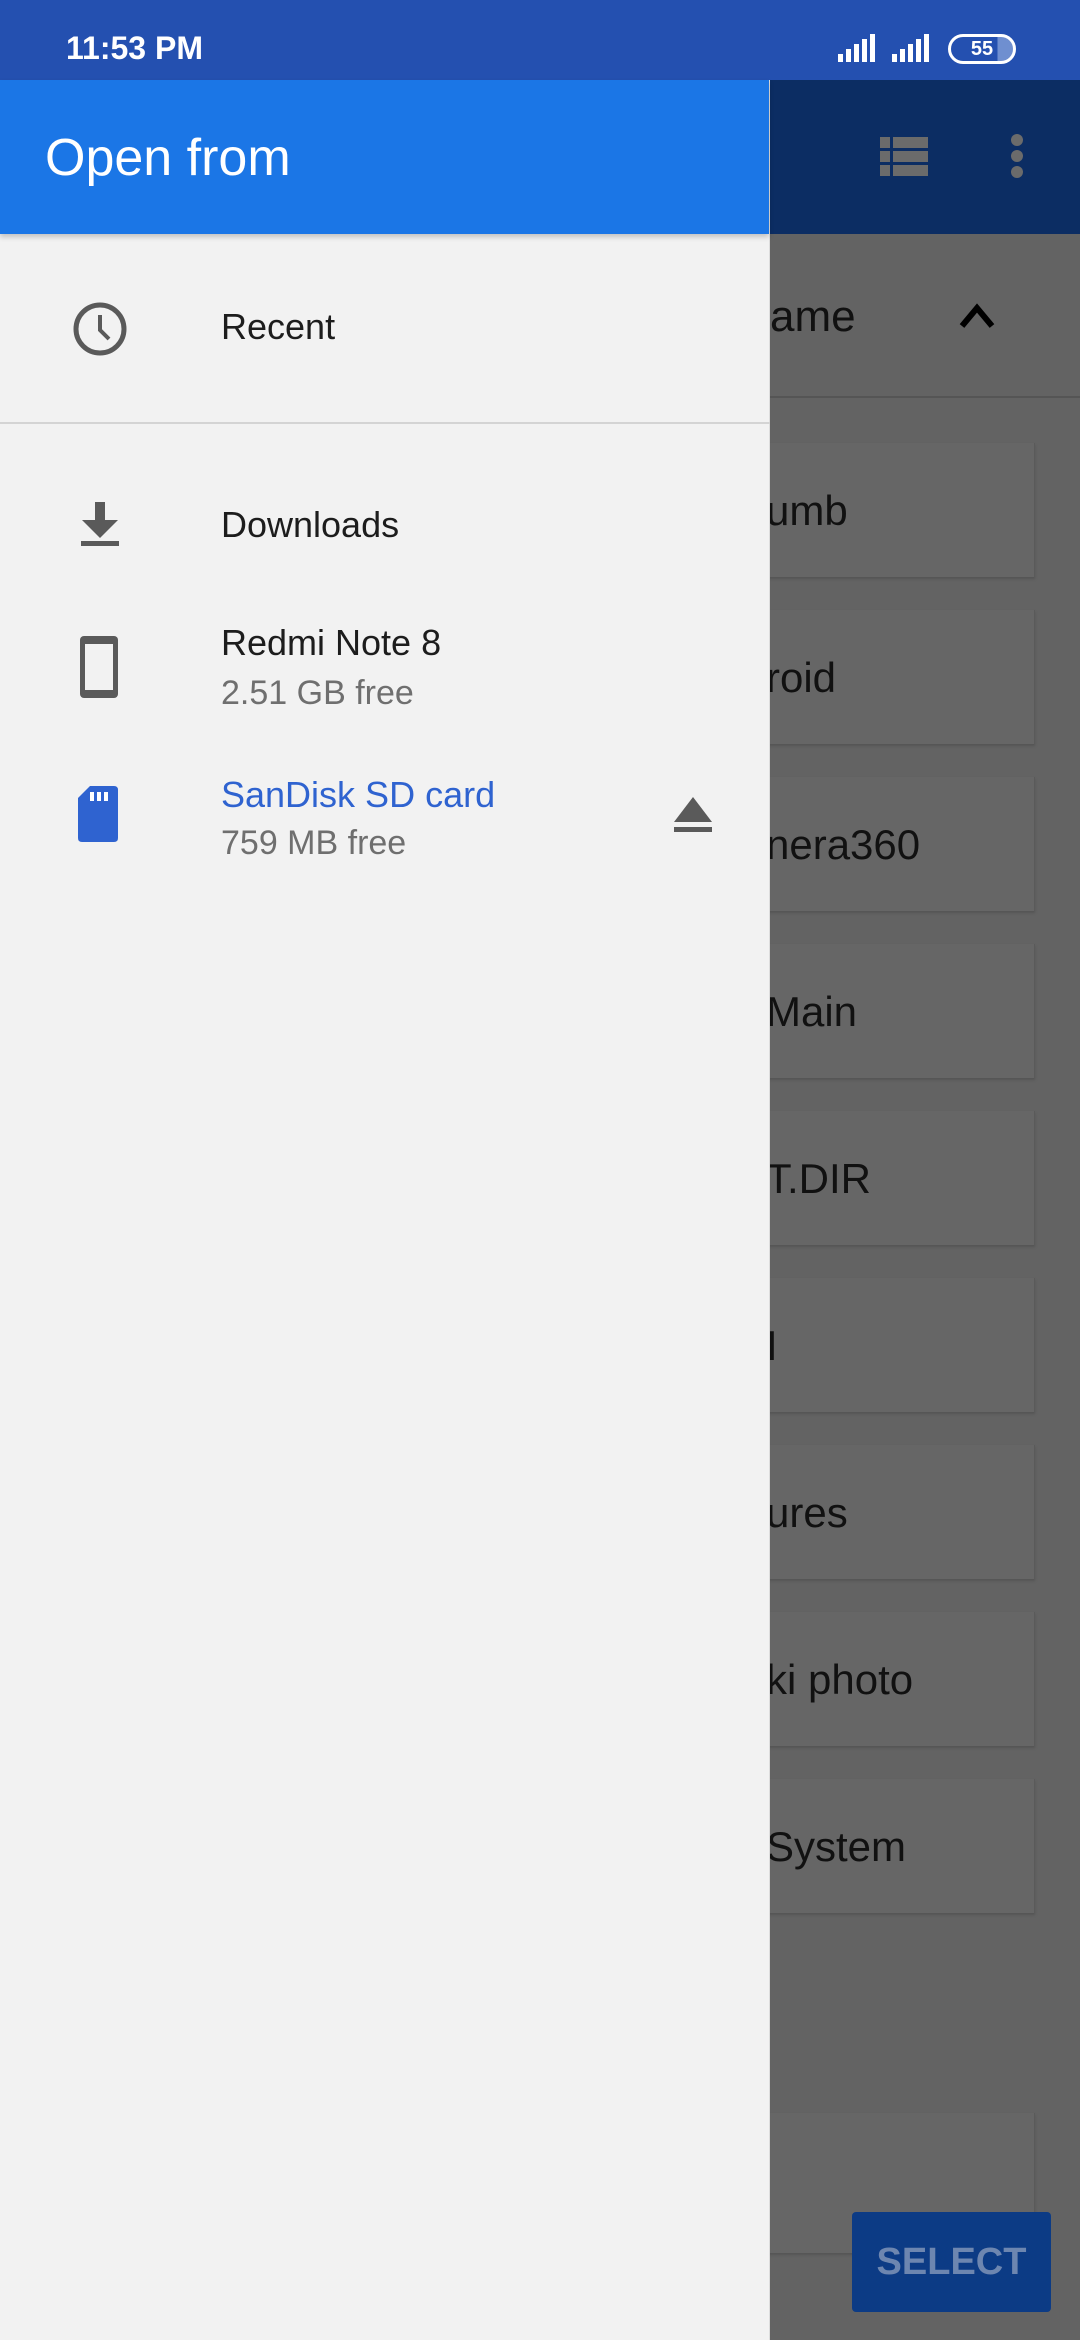  What do you see at coordinates (317, 693) in the screenshot?
I see `drawer-item-free-space: 2.51 GB free` at bounding box center [317, 693].